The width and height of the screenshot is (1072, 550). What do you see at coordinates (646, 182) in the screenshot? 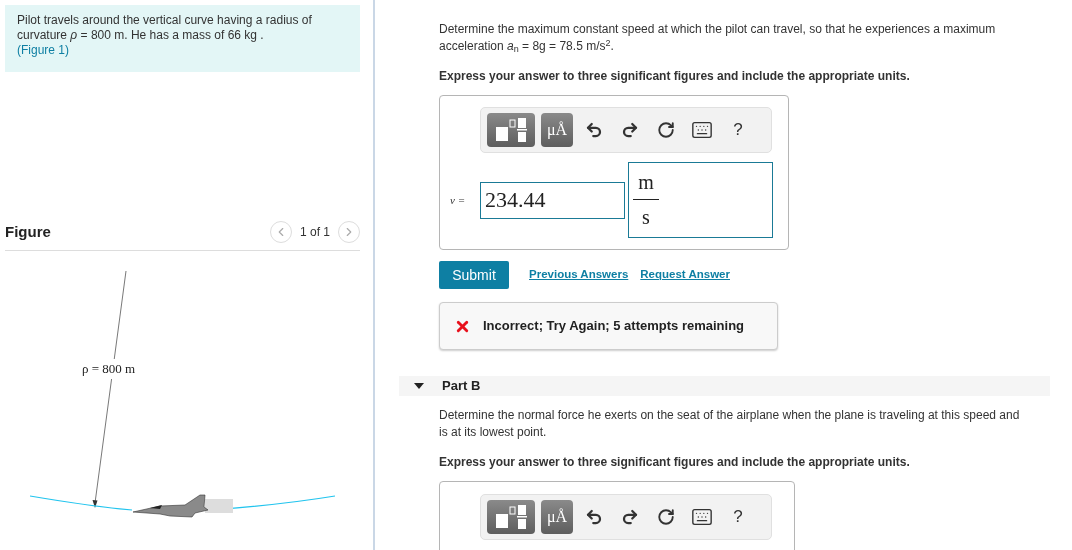
I see `unit-numerator: m` at bounding box center [646, 182].